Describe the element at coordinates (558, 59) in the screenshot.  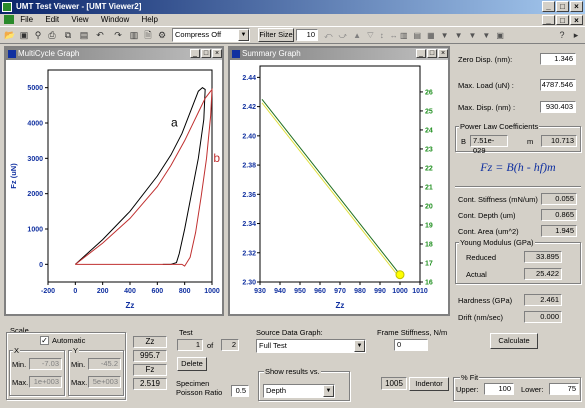
I see `zero-disp-input: 1.346` at that location.